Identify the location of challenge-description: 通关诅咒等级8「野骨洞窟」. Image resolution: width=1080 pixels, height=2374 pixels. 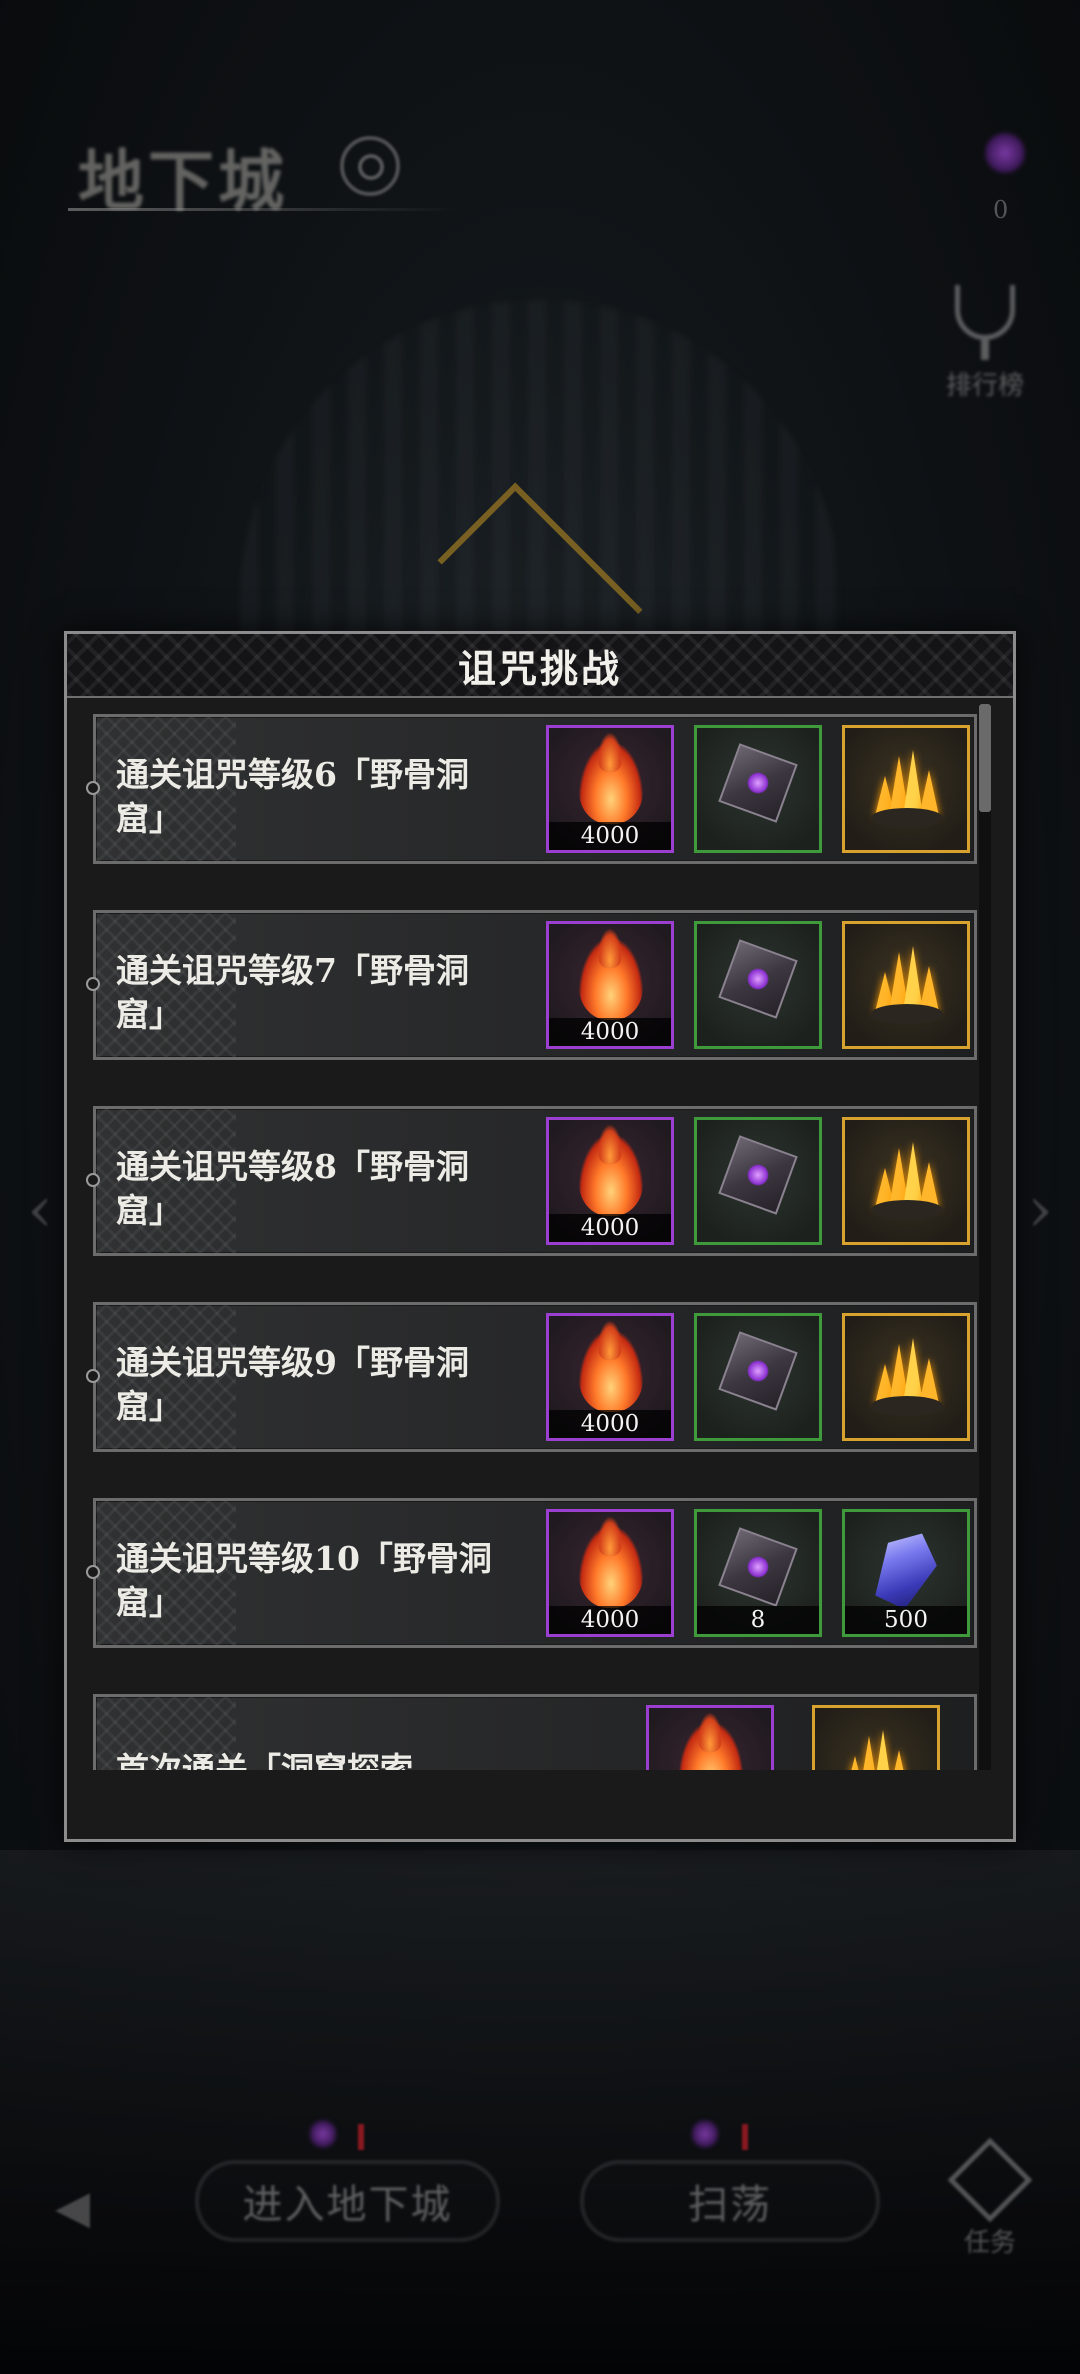
(292, 1188).